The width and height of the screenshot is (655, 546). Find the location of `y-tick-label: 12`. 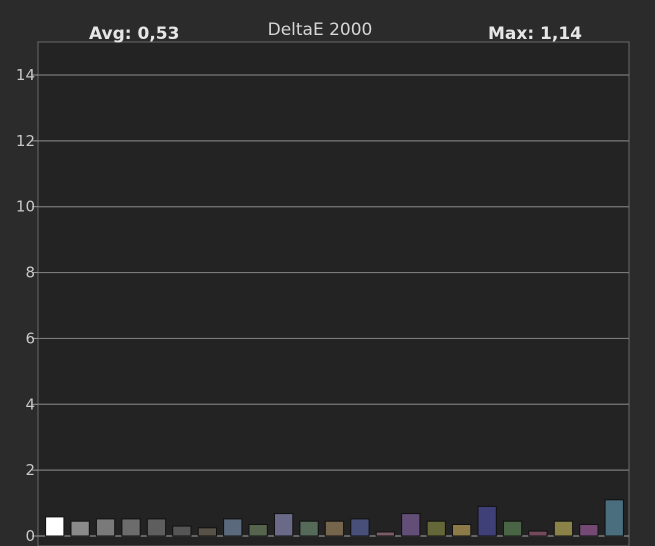

y-tick-label: 12 is located at coordinates (25, 141).